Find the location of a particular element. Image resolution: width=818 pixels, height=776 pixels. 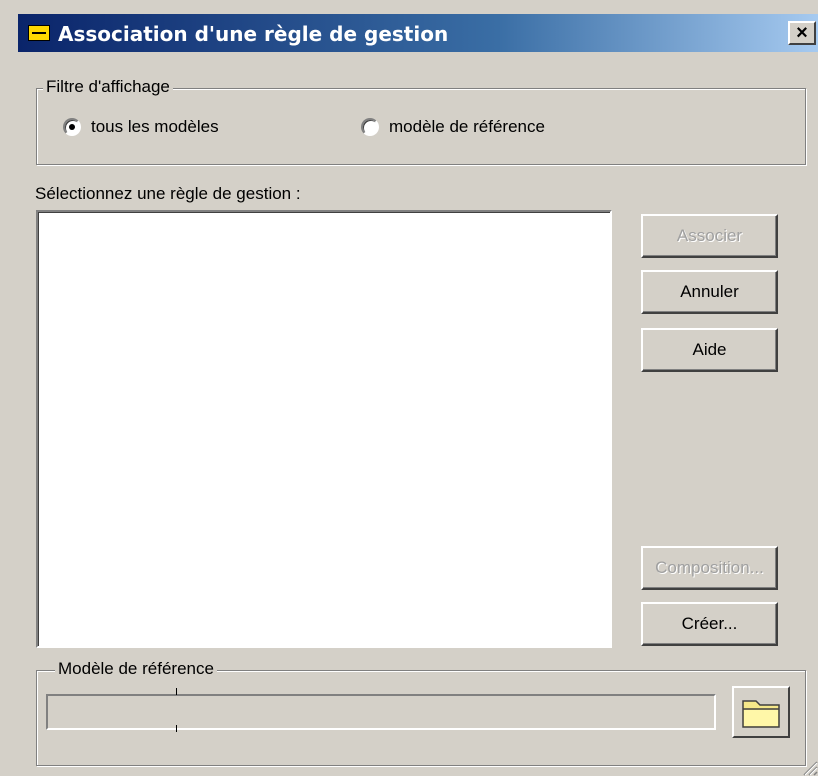

window-title: Association d'une règle de gestion is located at coordinates (253, 34).